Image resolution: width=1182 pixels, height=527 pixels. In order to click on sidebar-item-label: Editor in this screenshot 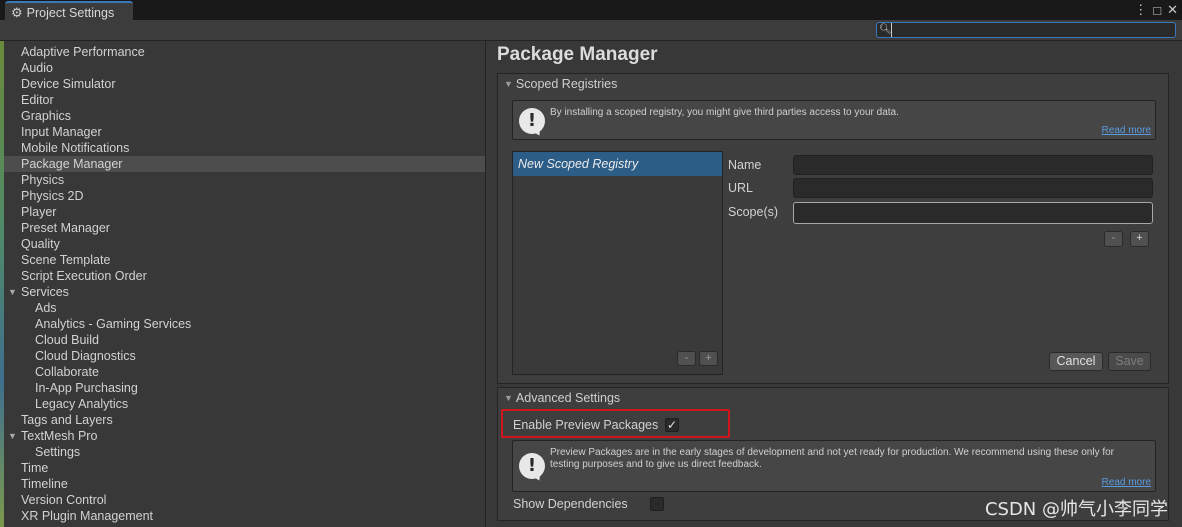, I will do `click(37, 100)`.